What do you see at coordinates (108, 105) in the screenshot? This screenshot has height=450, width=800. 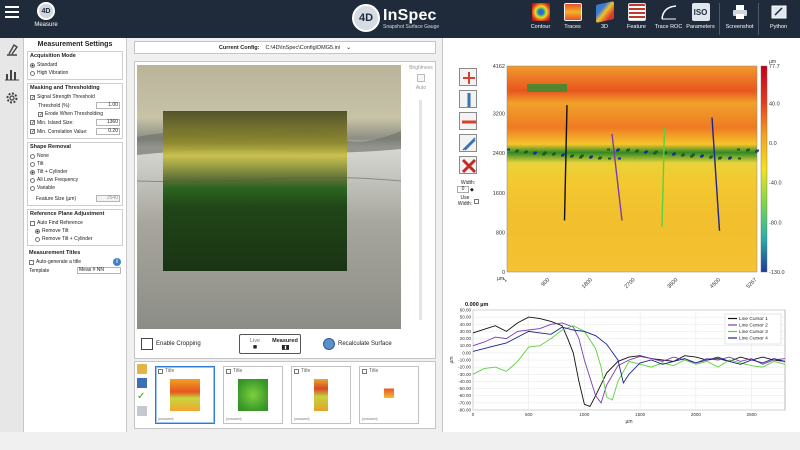 I see `threshold-input: 1.00` at bounding box center [108, 105].